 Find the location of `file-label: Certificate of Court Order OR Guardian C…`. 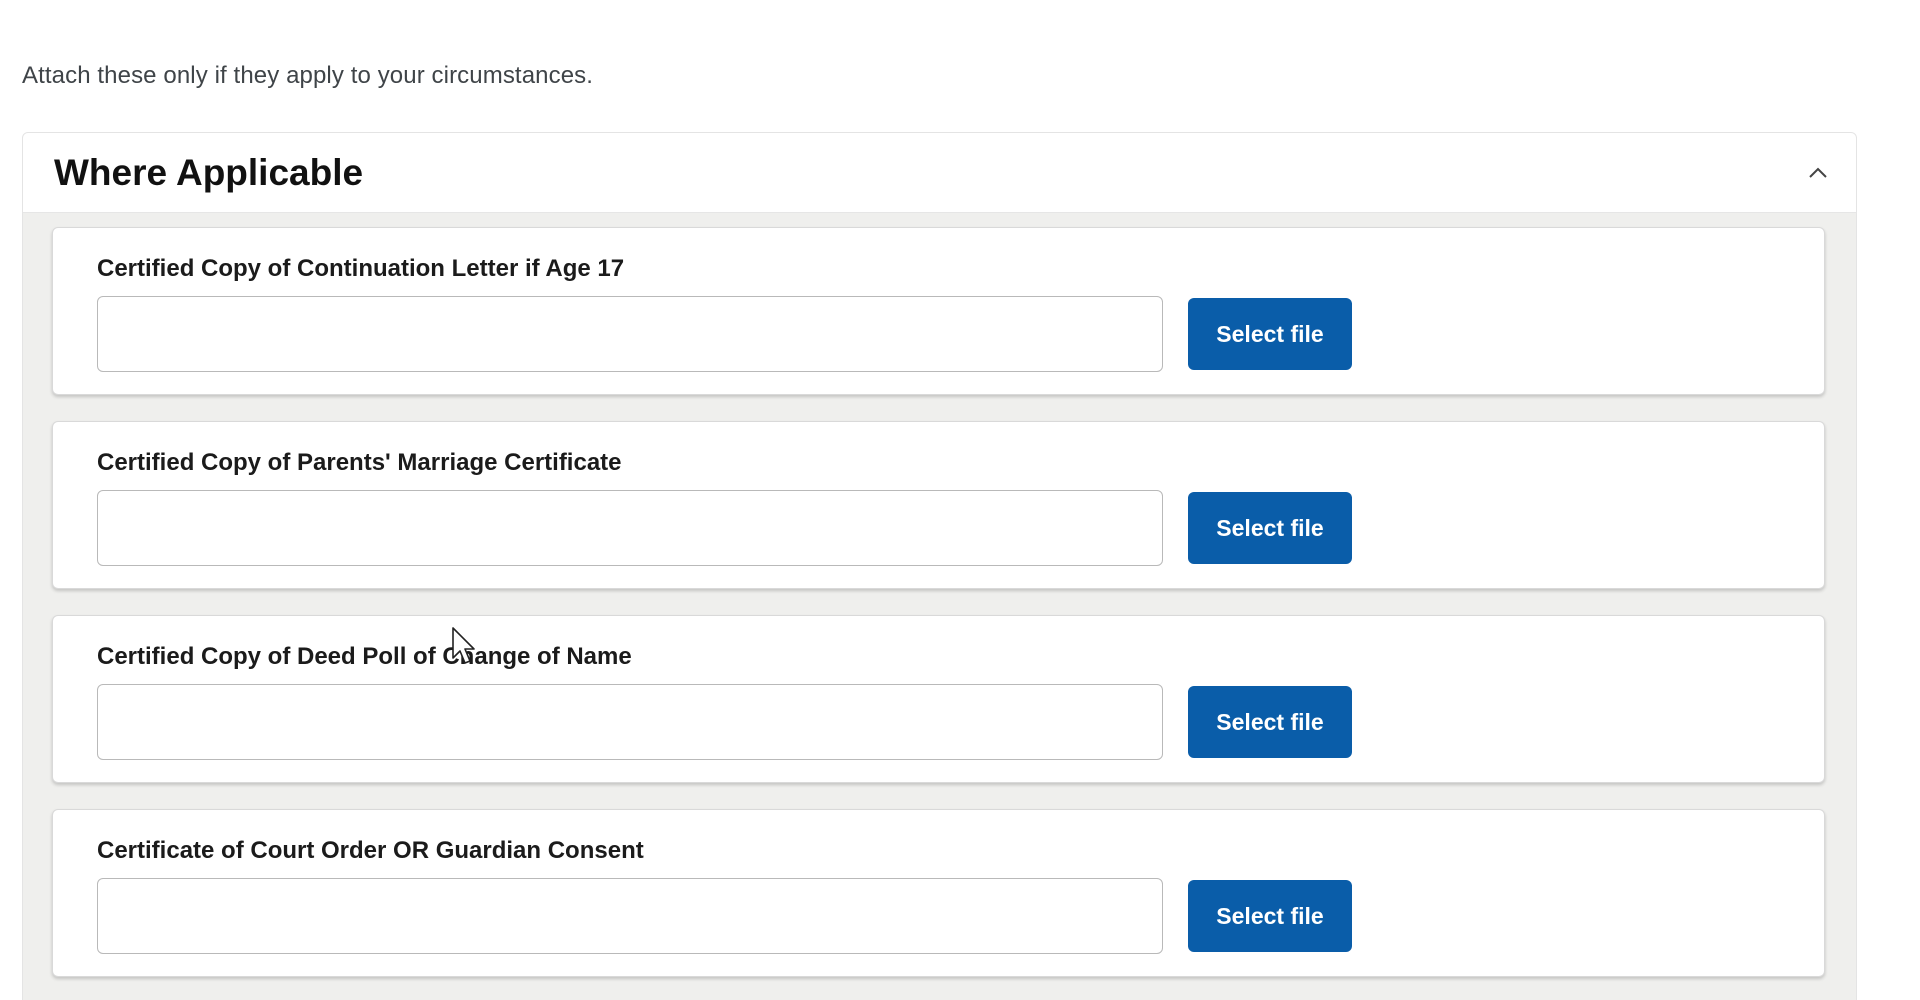

file-label: Certificate of Court Order OR Guardian C… is located at coordinates (370, 850).